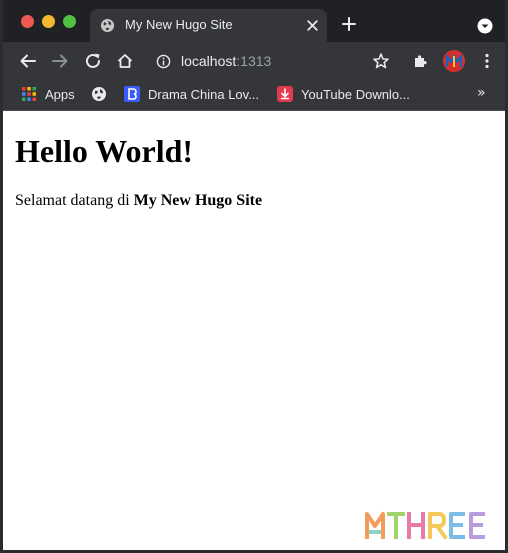 The width and height of the screenshot is (508, 553). Describe the element at coordinates (485, 26) in the screenshot. I see `tab-search-icon` at that location.